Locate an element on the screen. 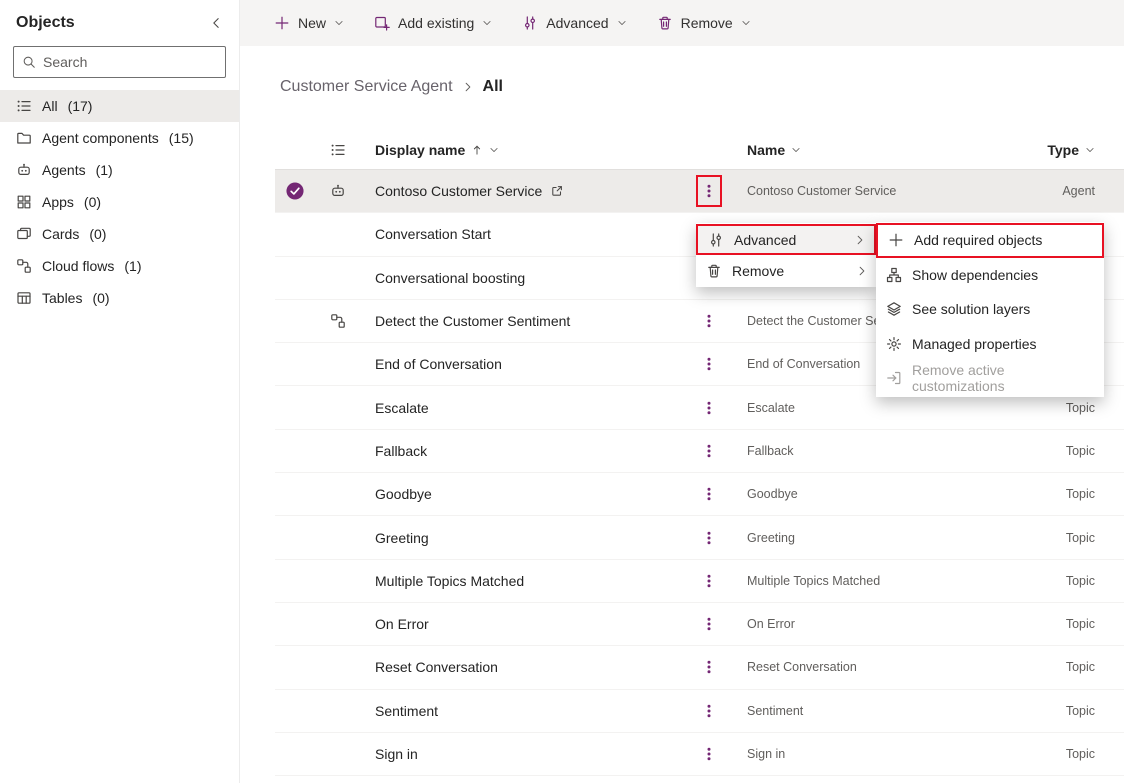 The width and height of the screenshot is (1124, 783). sidebar-item-tables: Tables (0) is located at coordinates (119, 298).